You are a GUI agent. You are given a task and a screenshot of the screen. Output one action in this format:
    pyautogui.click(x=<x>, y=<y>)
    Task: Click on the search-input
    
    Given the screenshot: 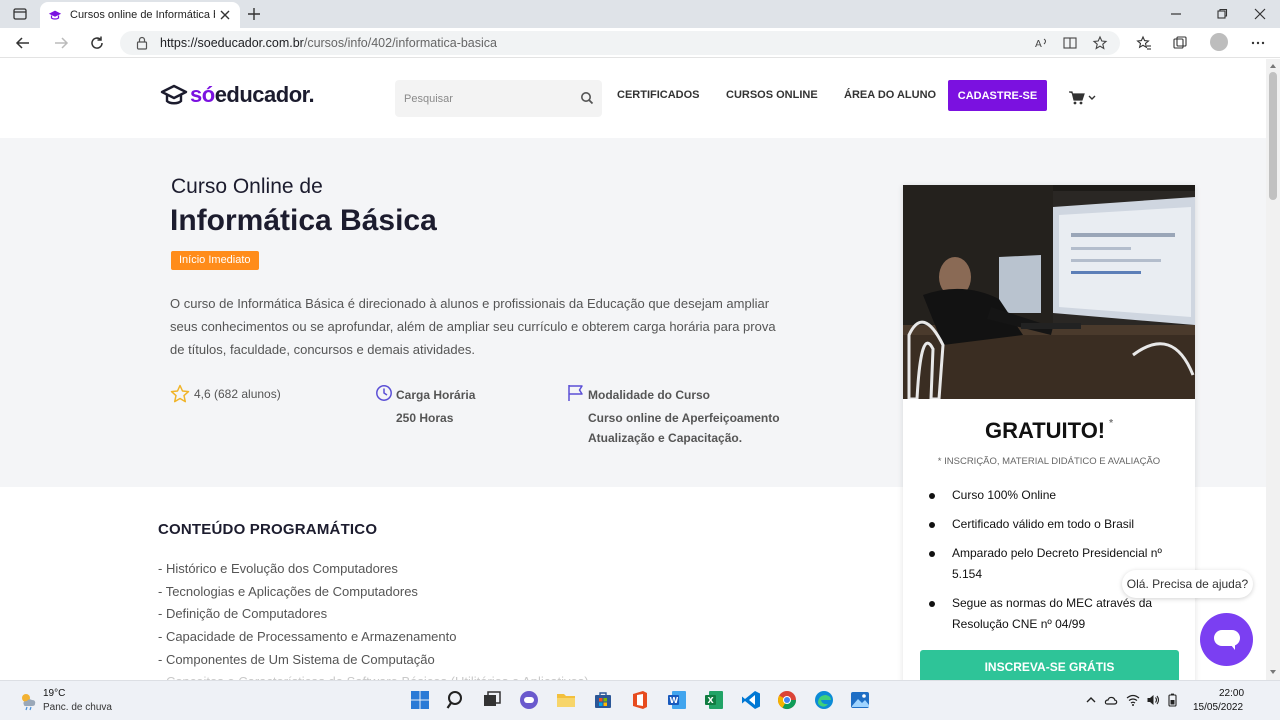 What is the action you would take?
    pyautogui.click(x=485, y=98)
    